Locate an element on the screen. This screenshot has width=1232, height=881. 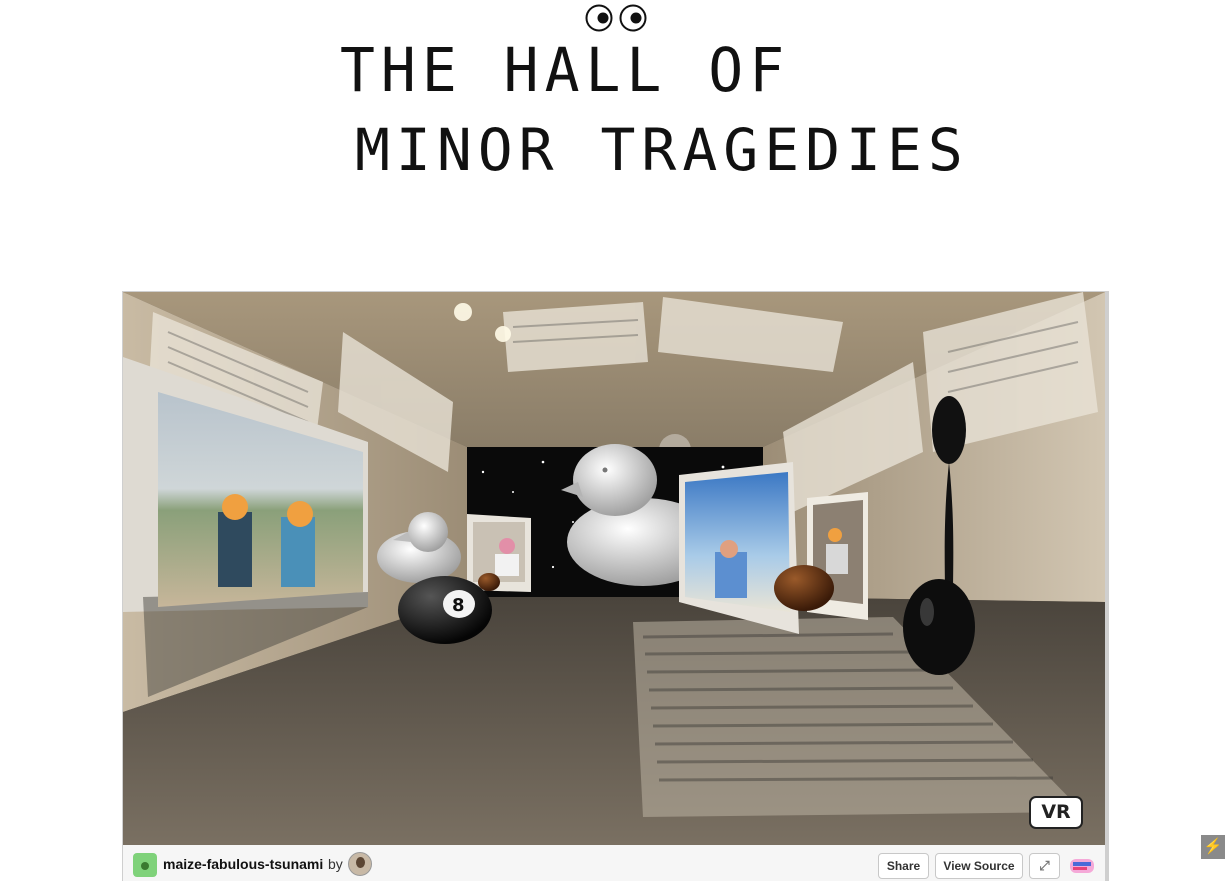
title-line-2: MINOR TRAGEDIES is located at coordinates (662, 150).